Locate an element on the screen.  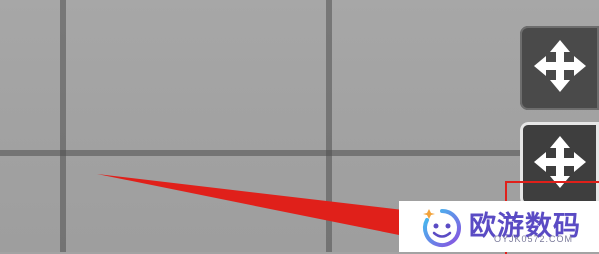
watermark: 欧游数码 OYJK0572.COM is located at coordinates (499, 226).